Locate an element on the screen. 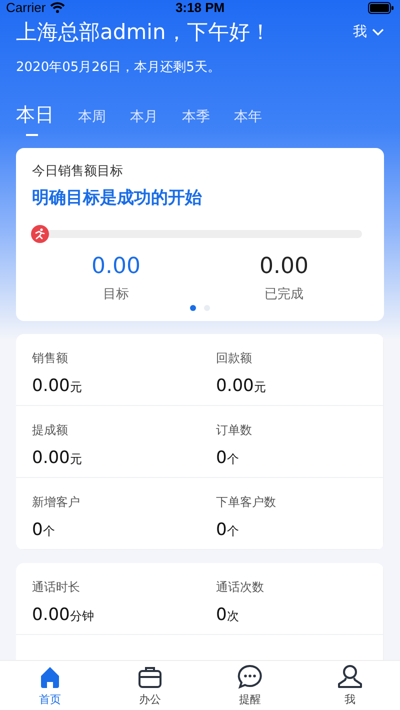 This screenshot has height=710, width=400. nav-tab: 提醒 is located at coordinates (250, 685).